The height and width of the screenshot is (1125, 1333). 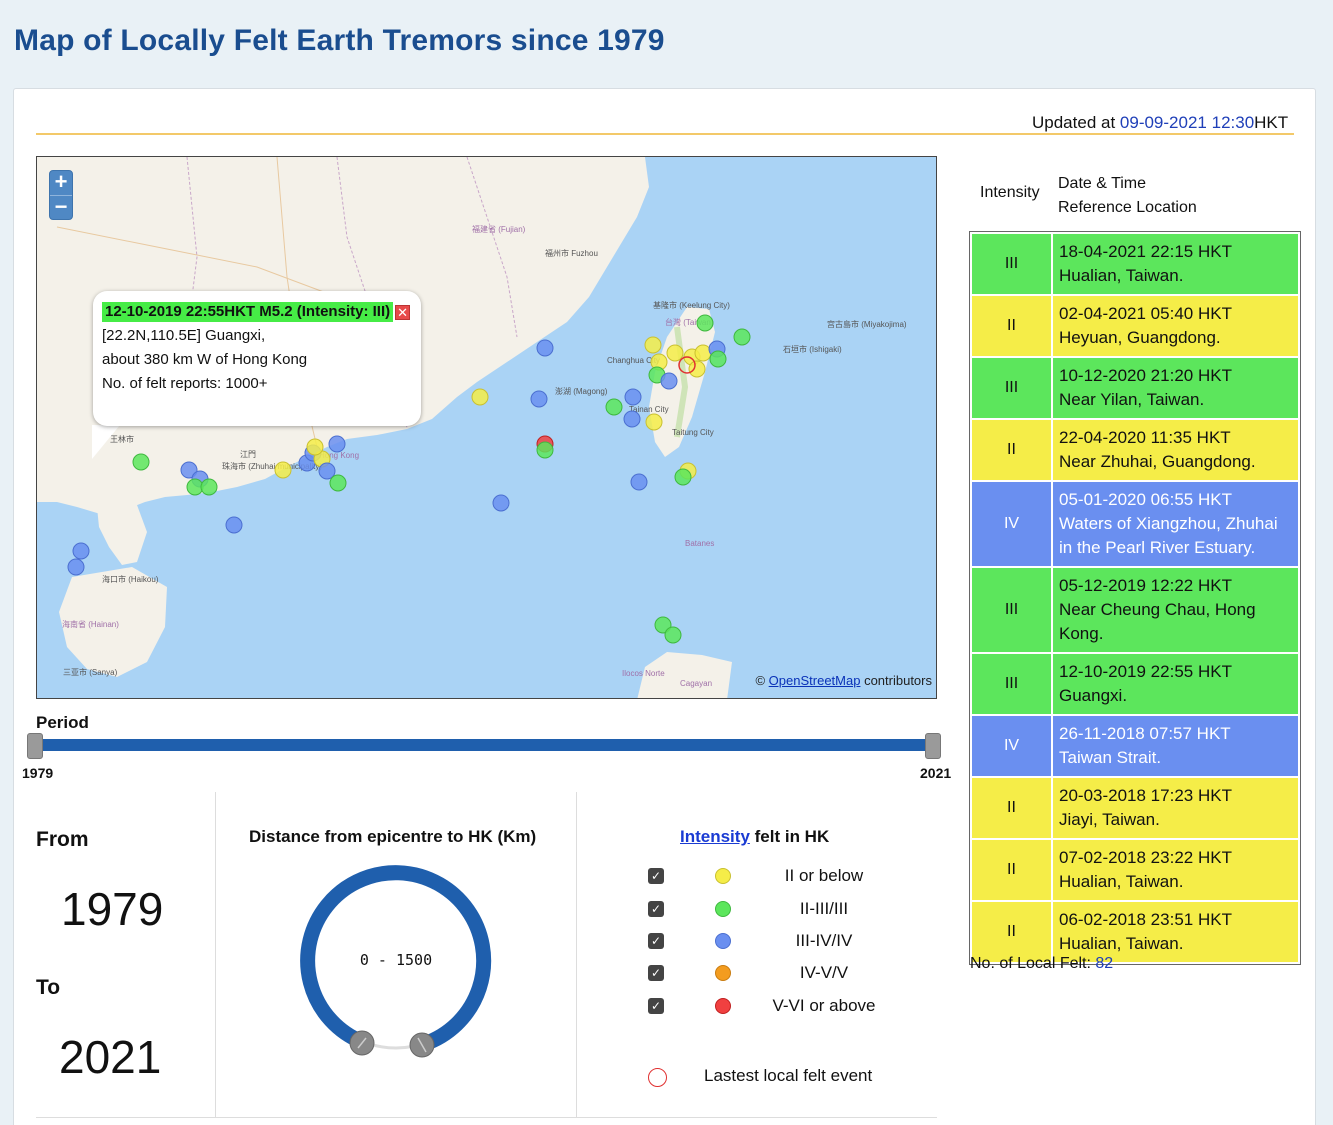 What do you see at coordinates (933, 746) in the screenshot?
I see `period-slider-max-handle` at bounding box center [933, 746].